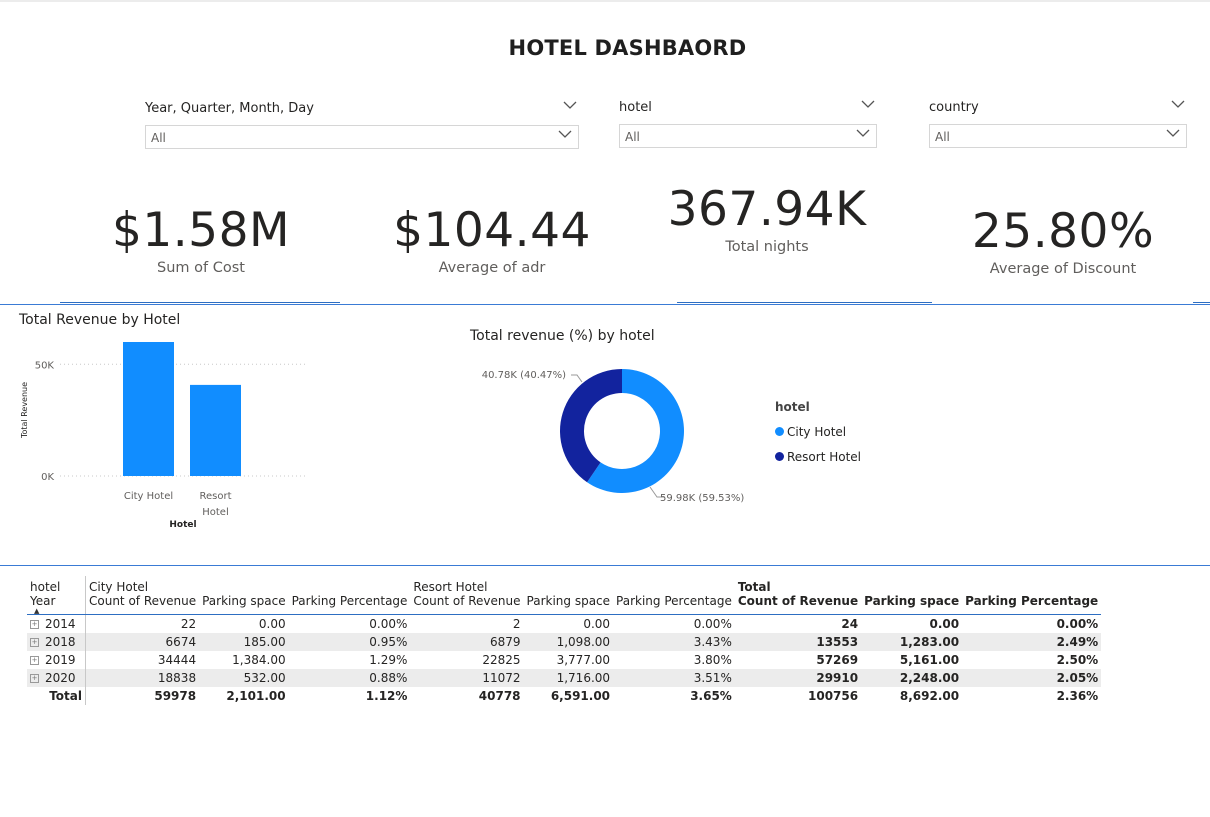 The image size is (1210, 817). Describe the element at coordinates (201, 268) in the screenshot. I see `kpi-label: Sum of Cost` at that location.